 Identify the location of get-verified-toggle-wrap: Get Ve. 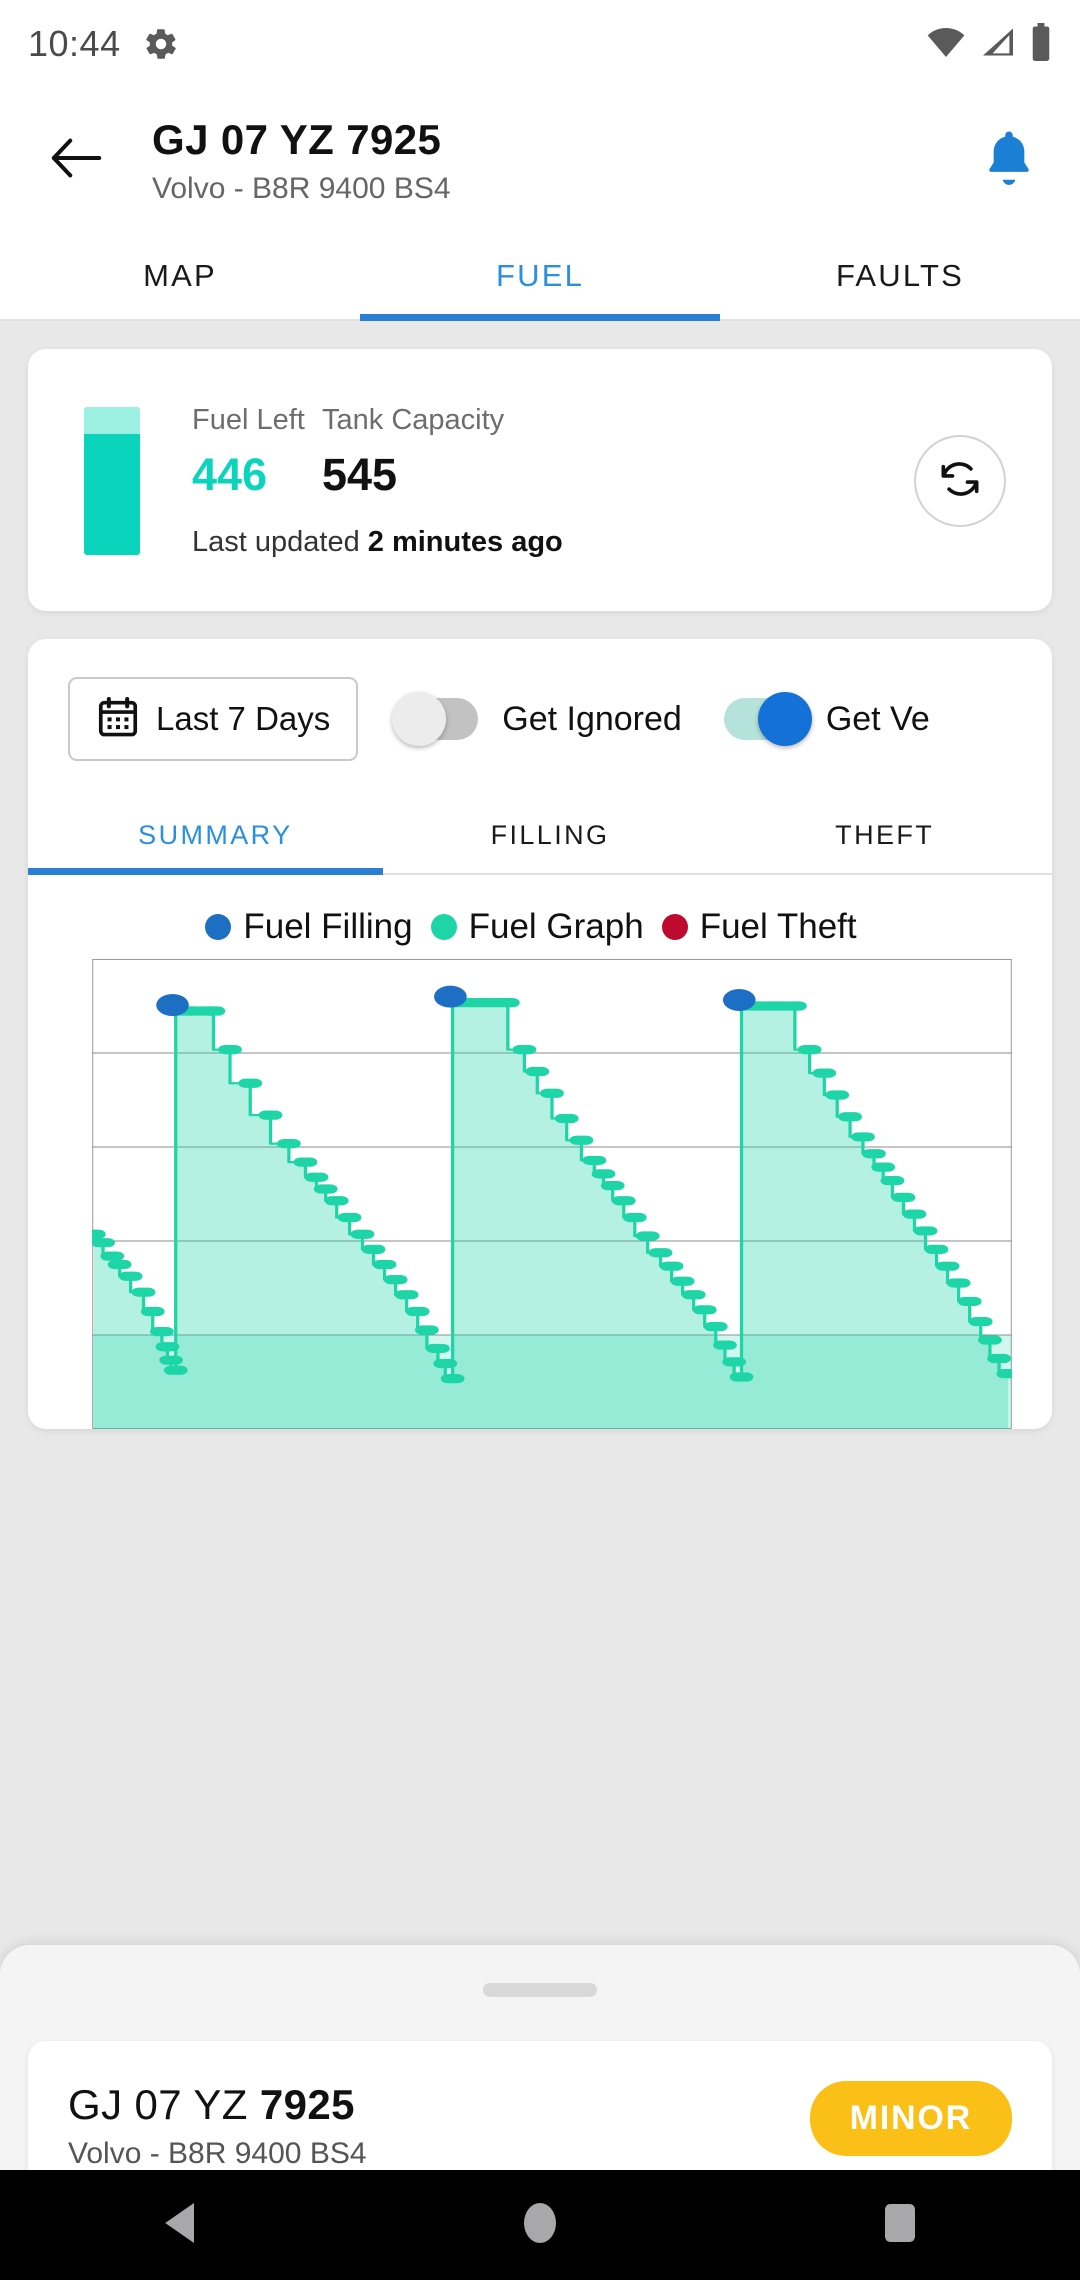
(826, 719).